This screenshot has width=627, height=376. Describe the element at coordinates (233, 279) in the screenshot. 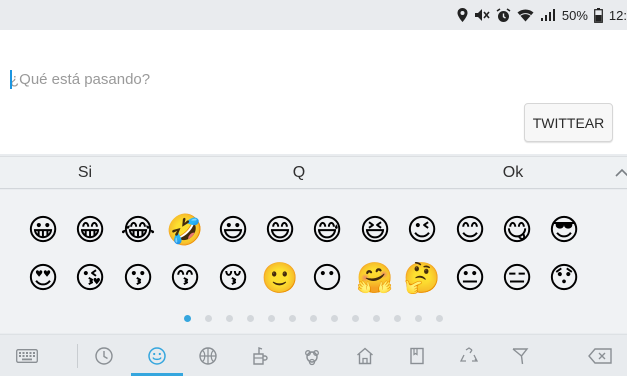

I see `kissing-closed-eyes-emoji: 😚` at that location.